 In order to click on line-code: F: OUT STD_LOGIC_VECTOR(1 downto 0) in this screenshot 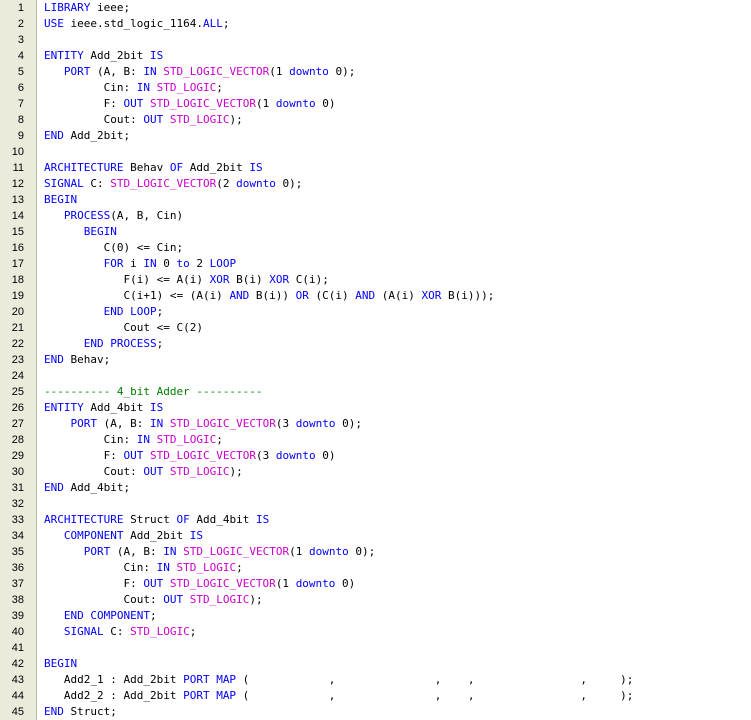, I will do `click(199, 584)`.